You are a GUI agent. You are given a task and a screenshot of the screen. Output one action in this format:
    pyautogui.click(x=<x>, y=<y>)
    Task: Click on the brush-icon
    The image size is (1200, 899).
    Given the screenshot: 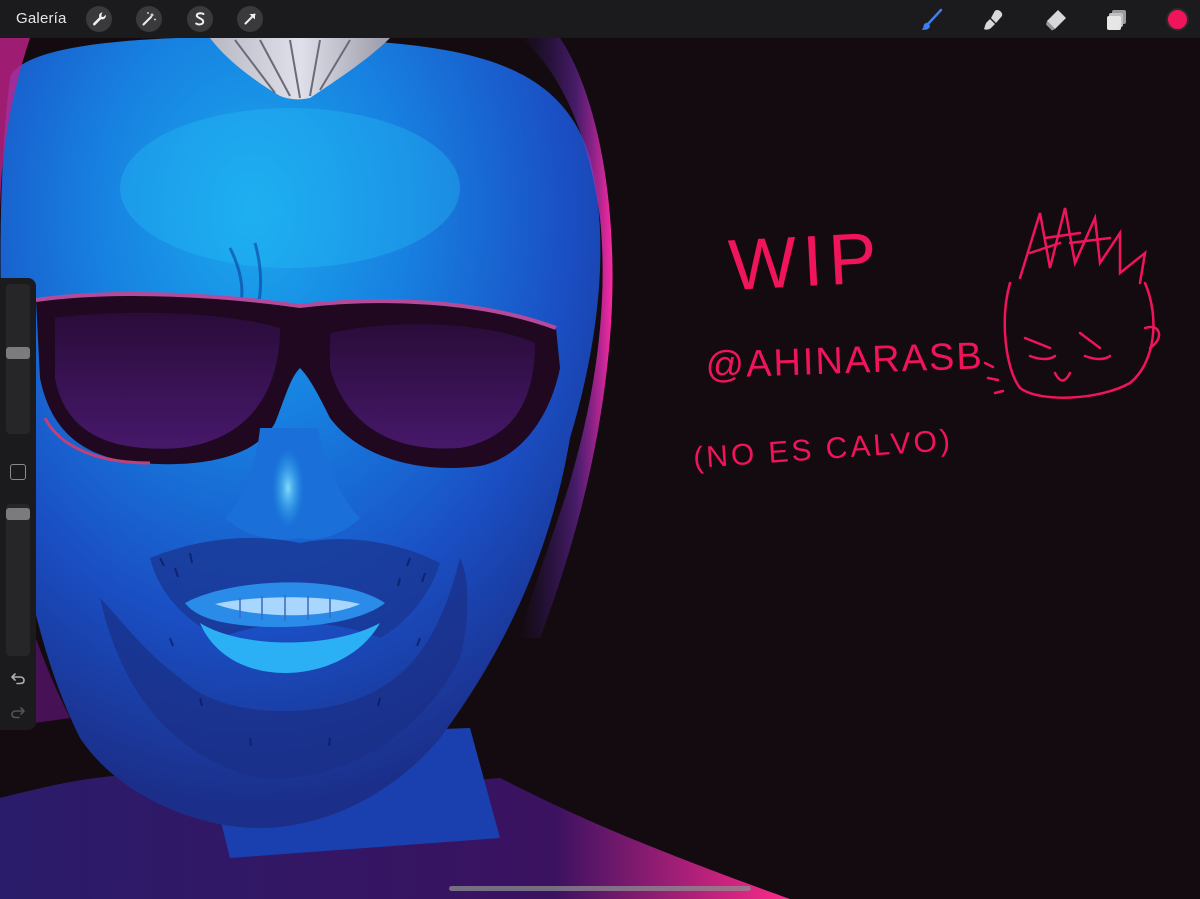 What is the action you would take?
    pyautogui.click(x=932, y=19)
    